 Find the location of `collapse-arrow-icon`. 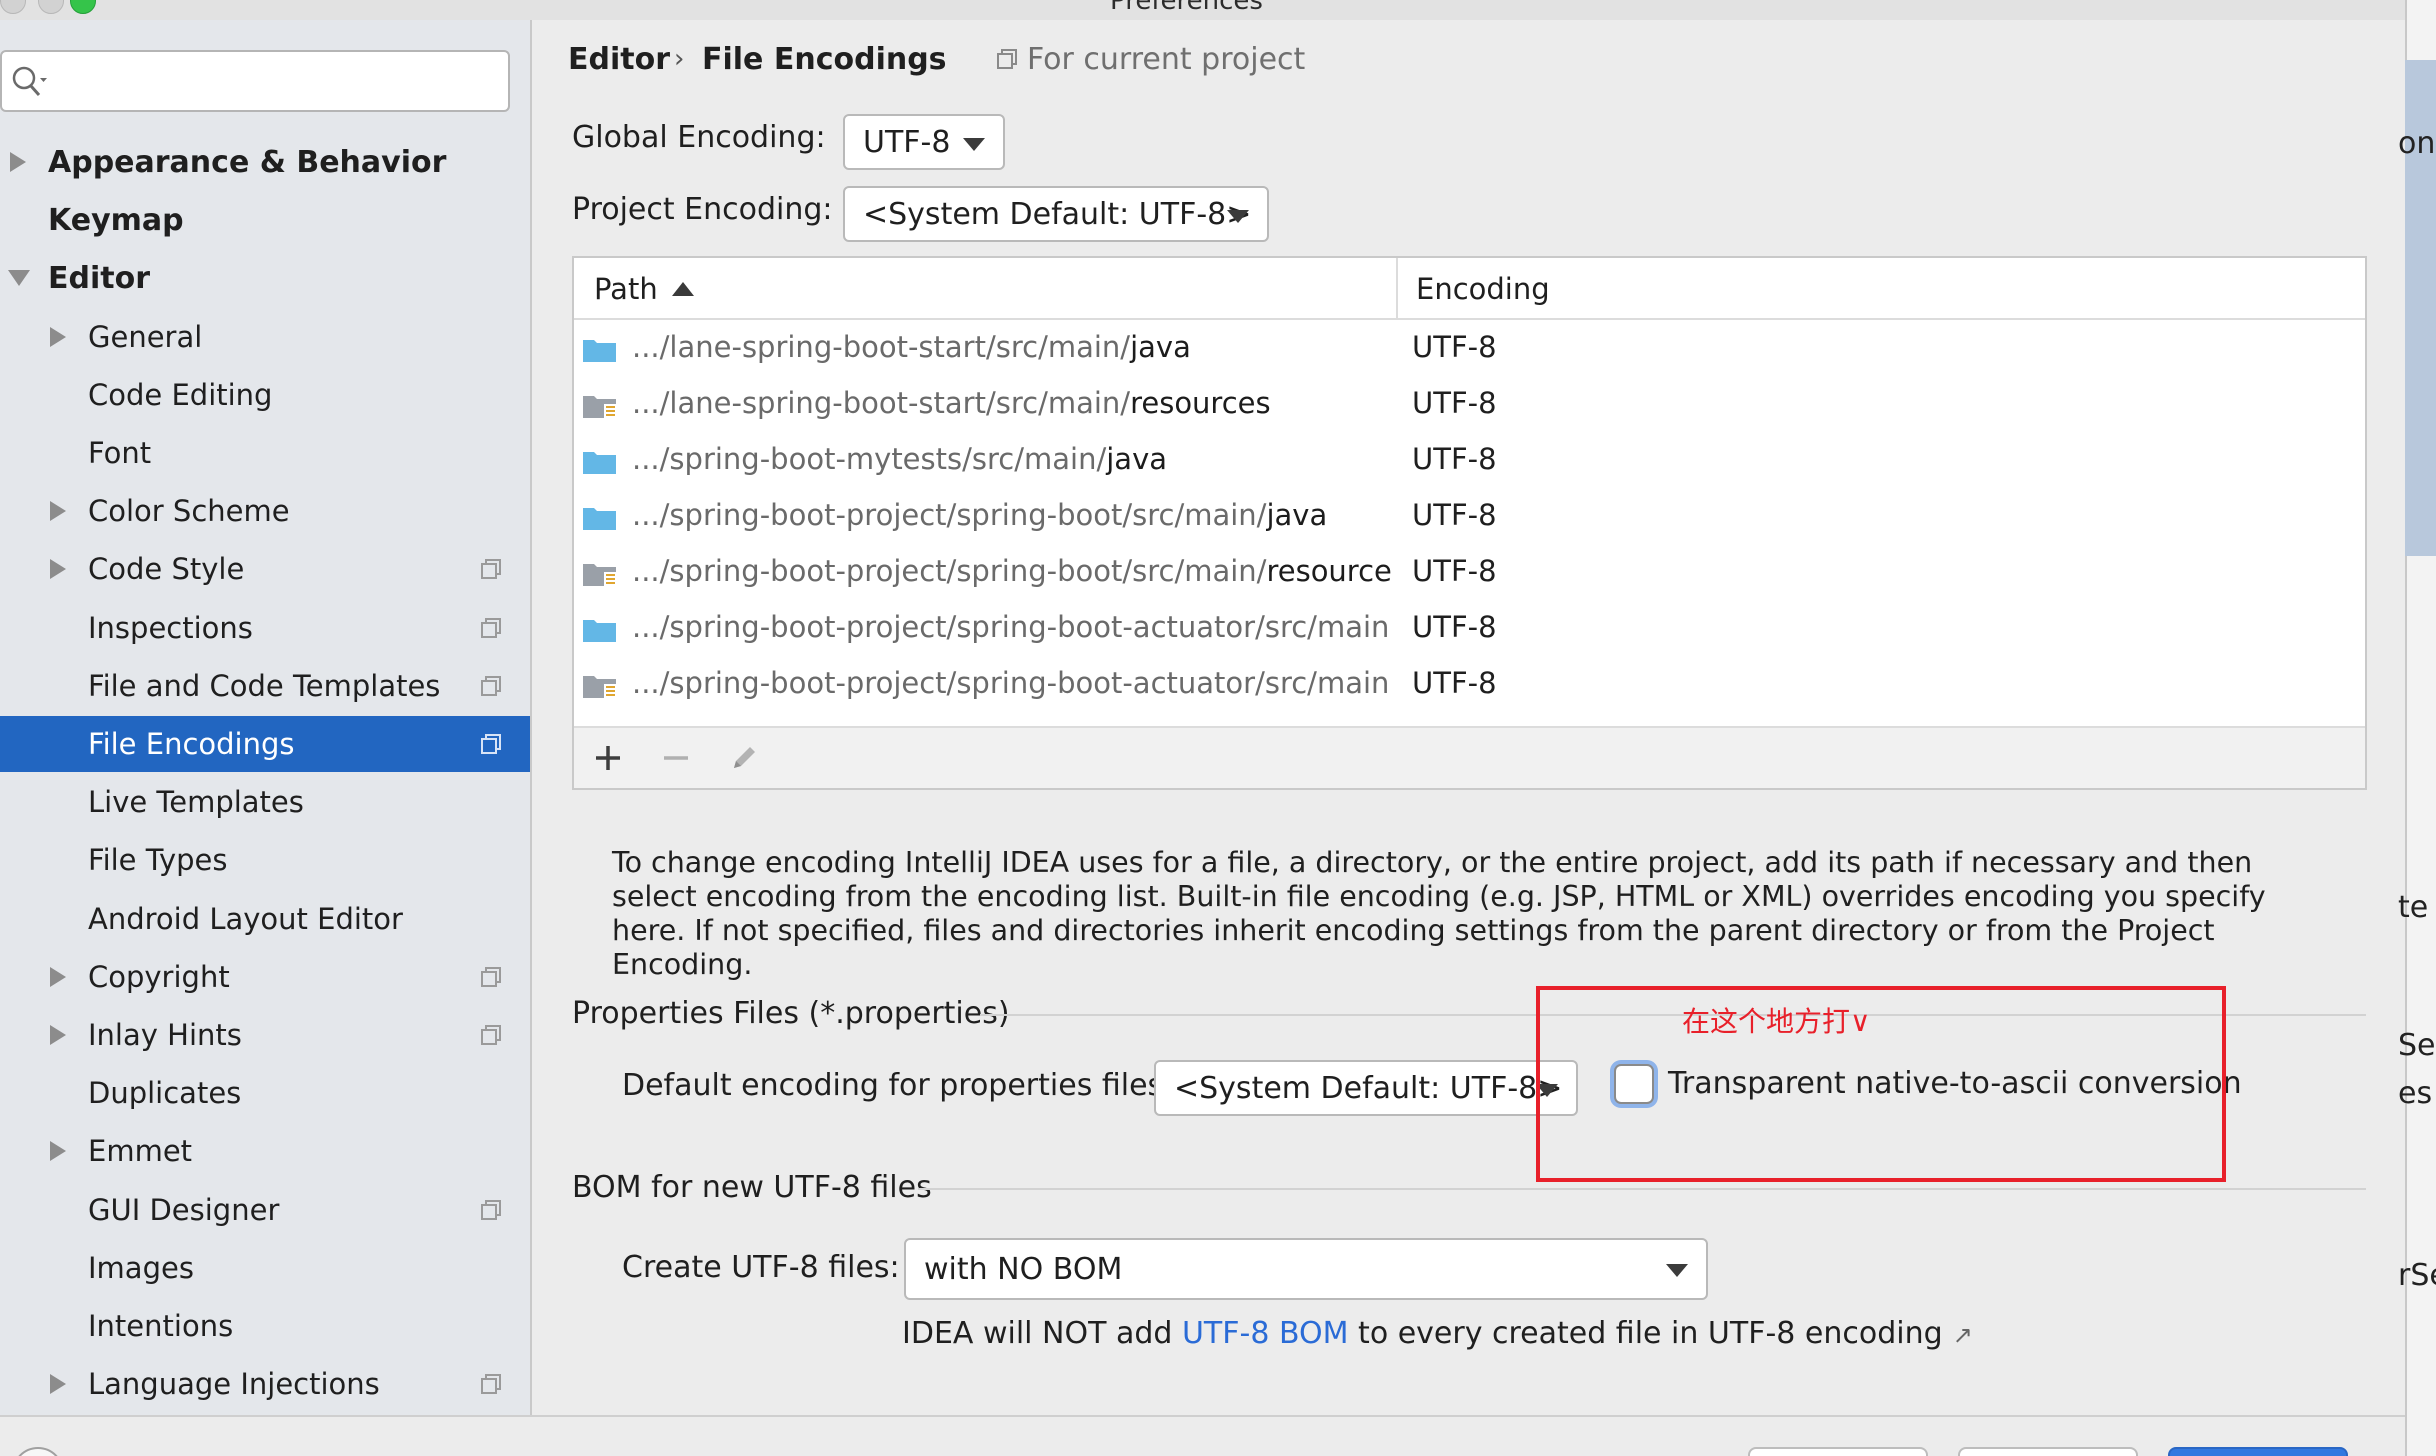

collapse-arrow-icon is located at coordinates (19, 278).